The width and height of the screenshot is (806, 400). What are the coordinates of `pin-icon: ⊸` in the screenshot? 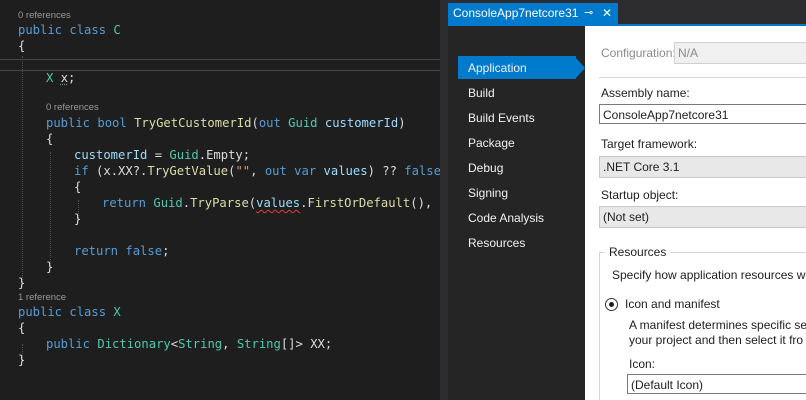 It's located at (588, 13).